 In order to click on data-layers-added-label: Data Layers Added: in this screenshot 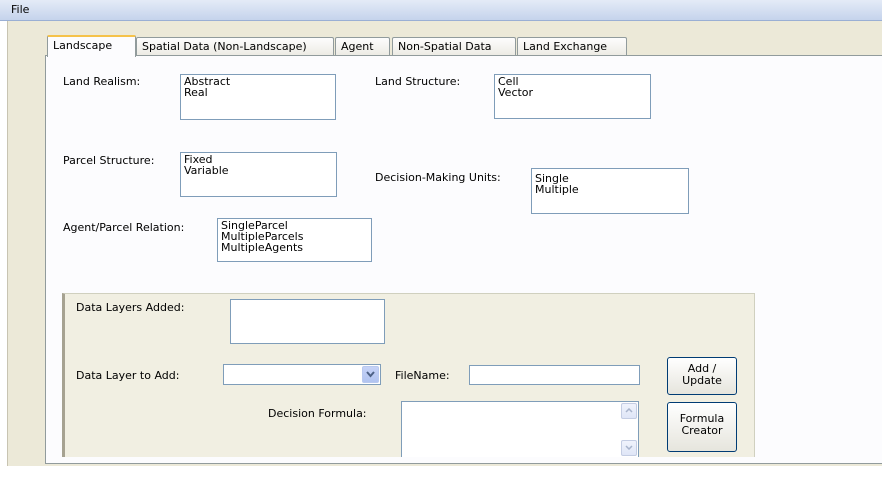, I will do `click(130, 307)`.